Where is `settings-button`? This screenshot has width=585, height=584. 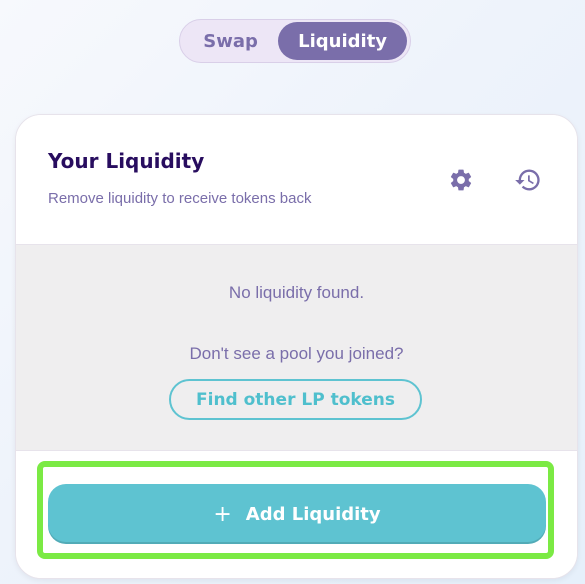
settings-button is located at coordinates (461, 180).